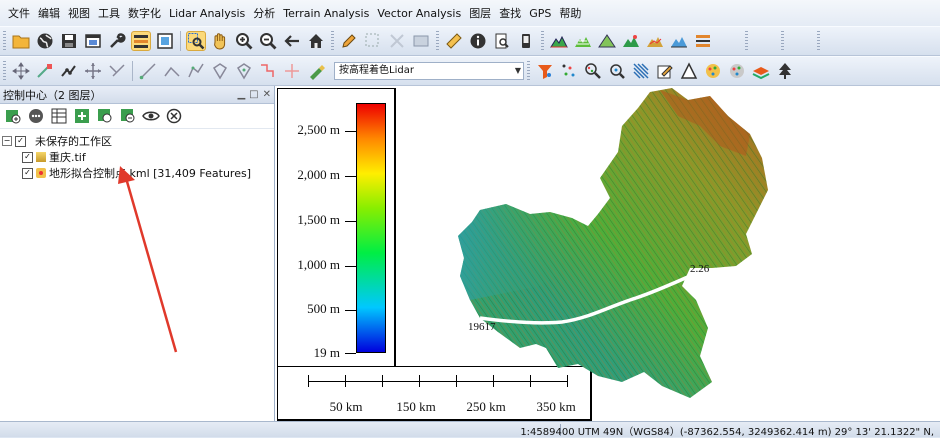 This screenshot has height=438, width=940. What do you see at coordinates (36, 116) in the screenshot?
I see `layer-options-icon` at bounding box center [36, 116].